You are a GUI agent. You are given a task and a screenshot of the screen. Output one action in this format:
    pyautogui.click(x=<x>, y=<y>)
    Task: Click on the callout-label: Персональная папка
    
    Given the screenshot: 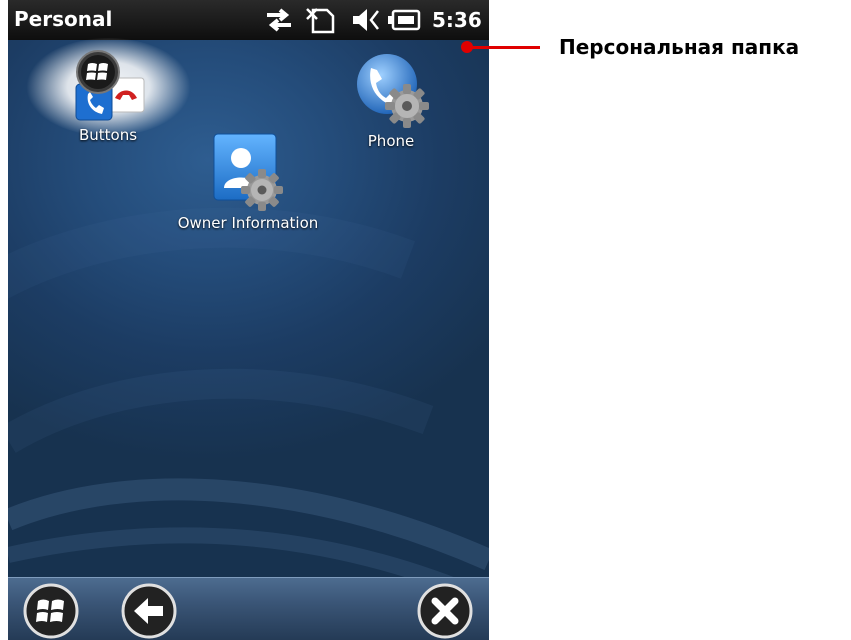 What is the action you would take?
    pyautogui.click(x=679, y=47)
    